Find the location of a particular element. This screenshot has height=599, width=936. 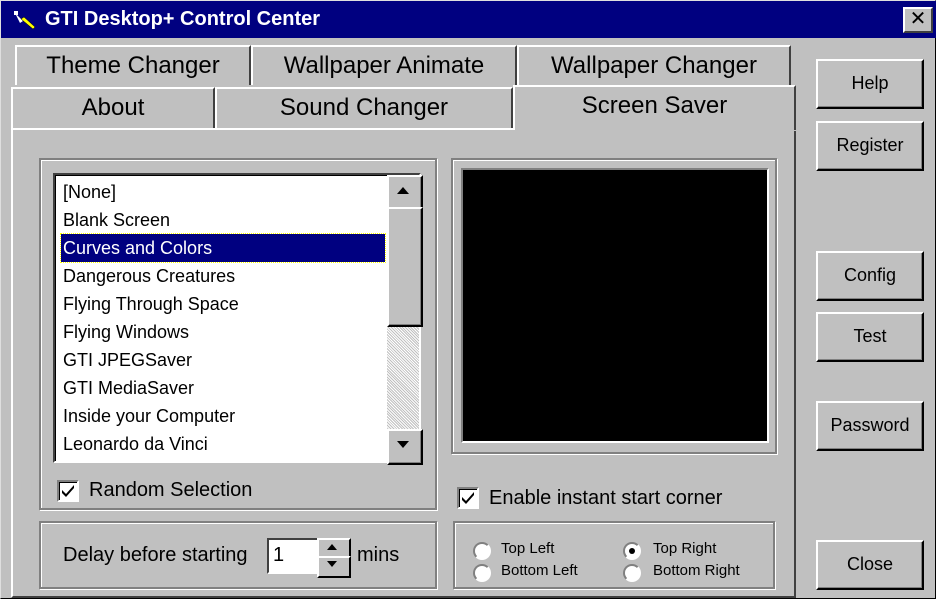

help-button: Help is located at coordinates (870, 84).